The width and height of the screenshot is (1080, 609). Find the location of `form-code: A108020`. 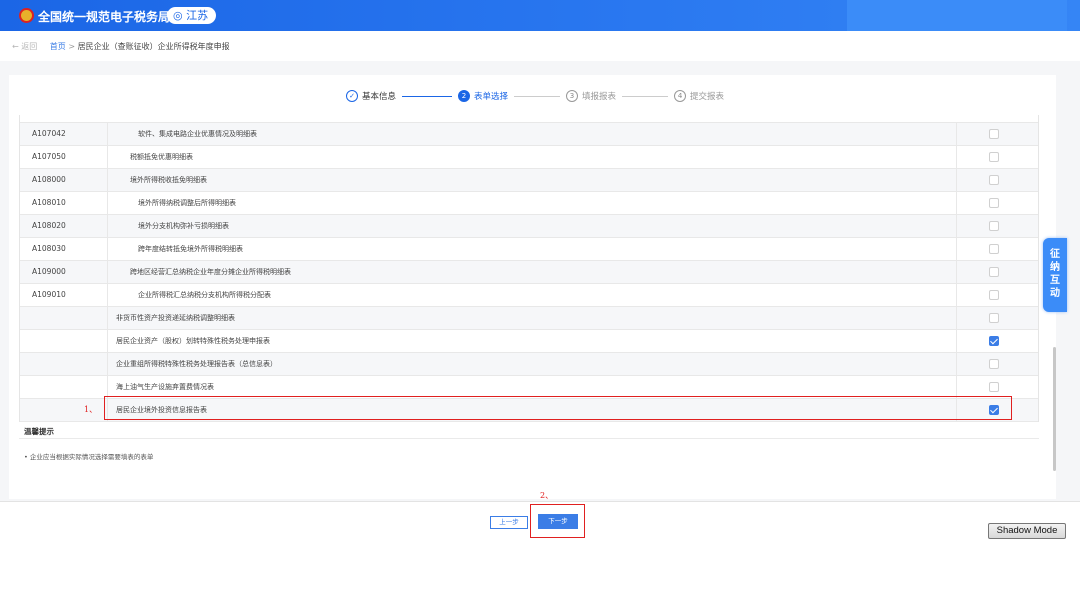

form-code: A108020 is located at coordinates (49, 225).